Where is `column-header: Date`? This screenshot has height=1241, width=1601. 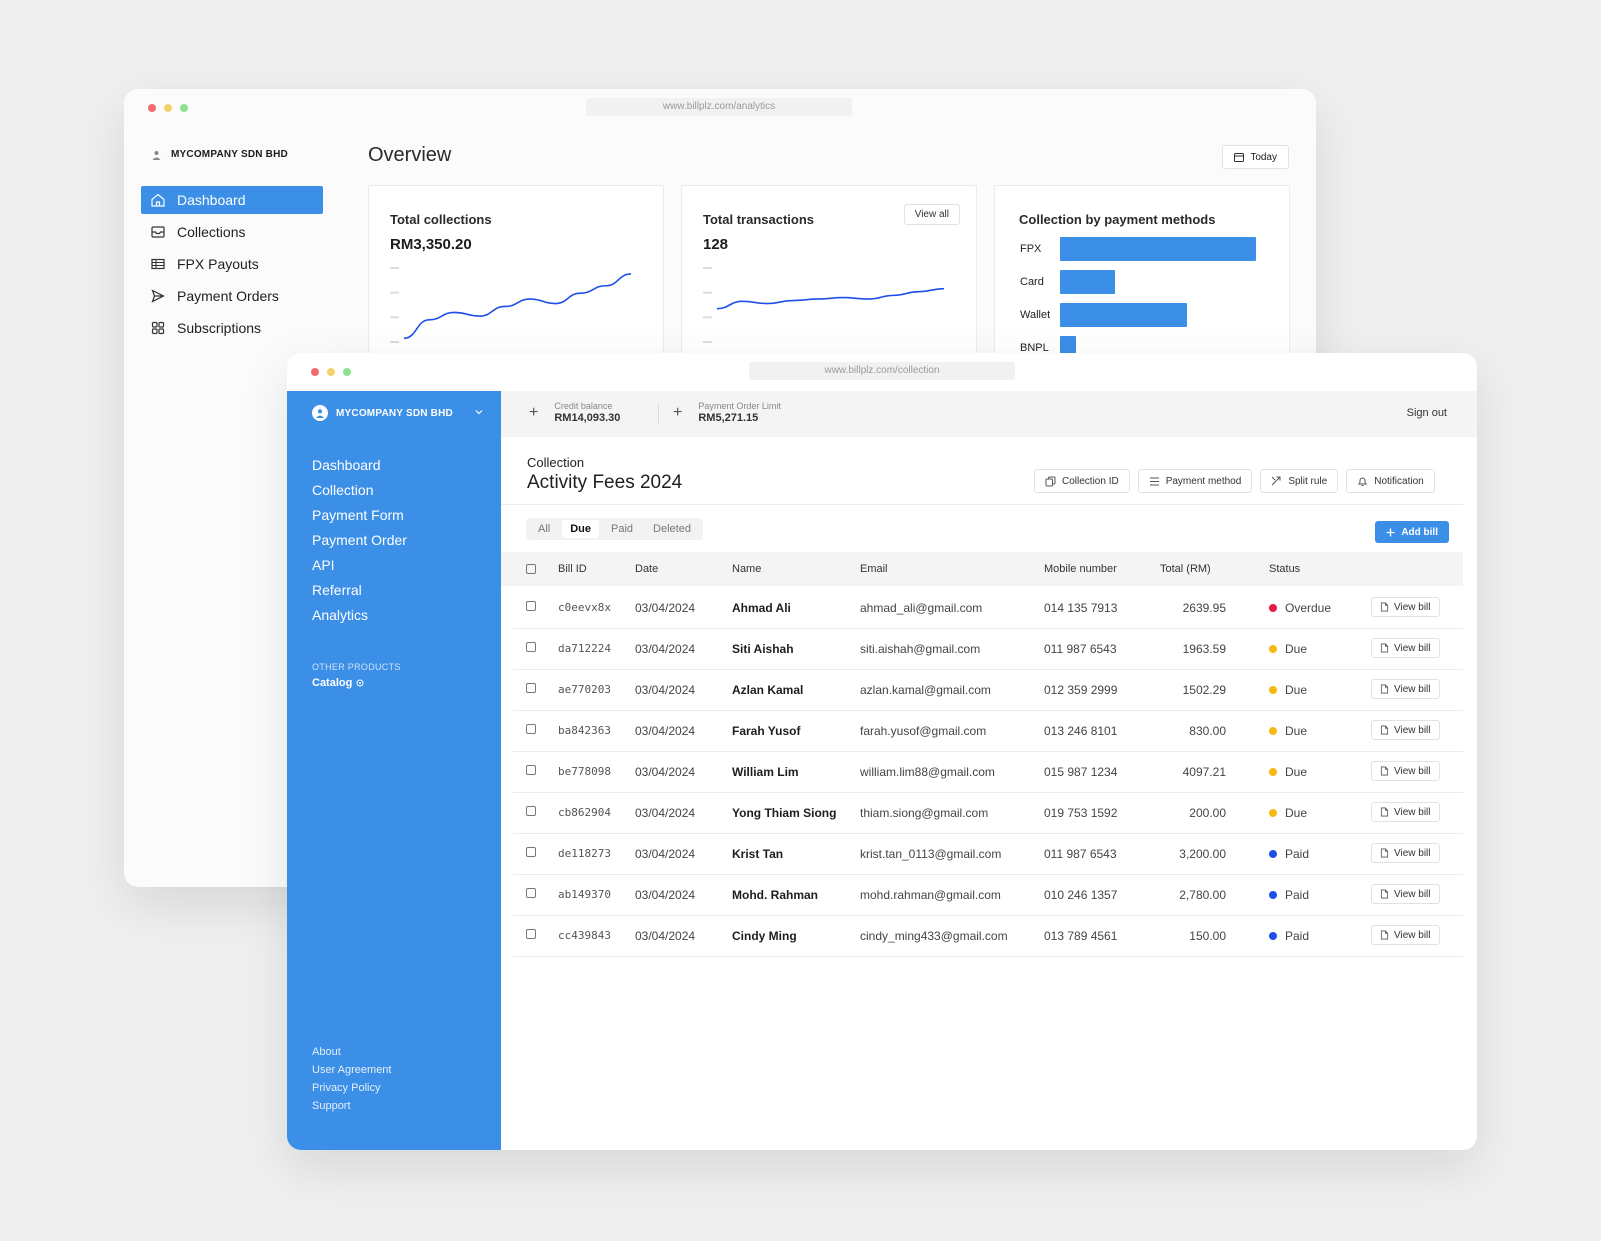
column-header: Date is located at coordinates (646, 569).